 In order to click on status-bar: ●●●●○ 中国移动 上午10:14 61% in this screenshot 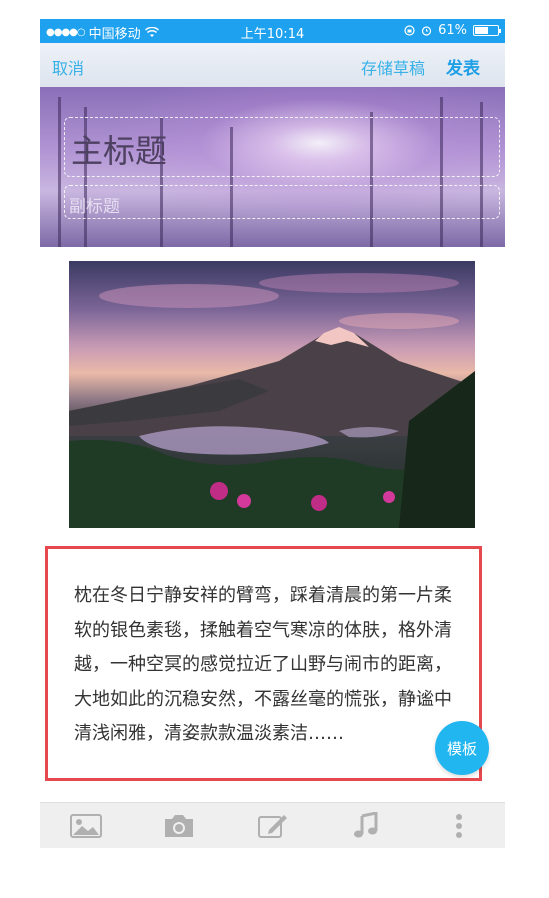, I will do `click(272, 31)`.